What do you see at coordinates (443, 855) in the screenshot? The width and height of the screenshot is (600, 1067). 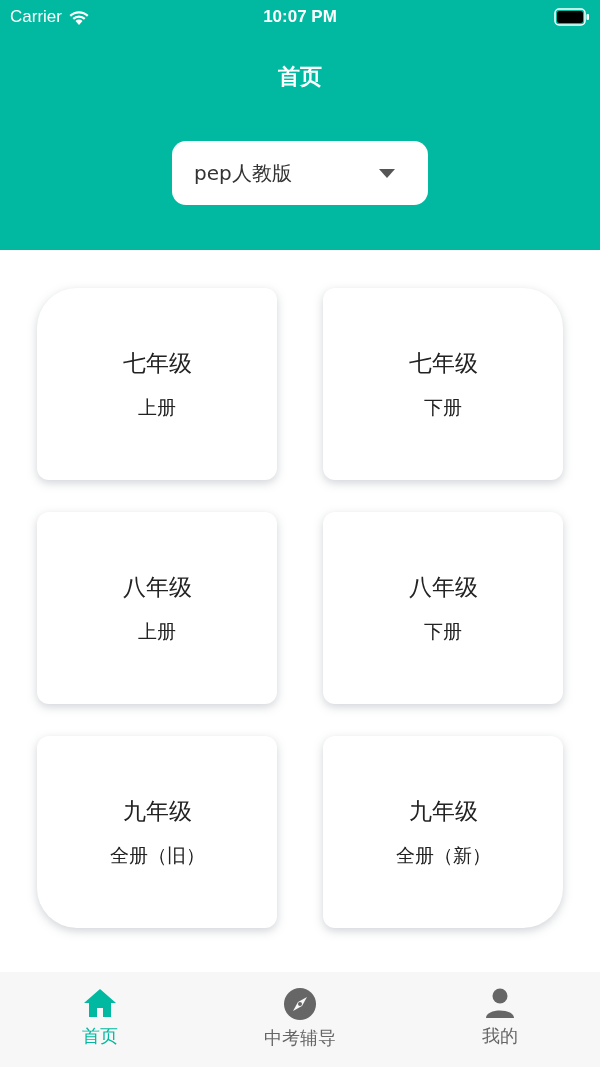 I see `volume-label: 全册（新）` at bounding box center [443, 855].